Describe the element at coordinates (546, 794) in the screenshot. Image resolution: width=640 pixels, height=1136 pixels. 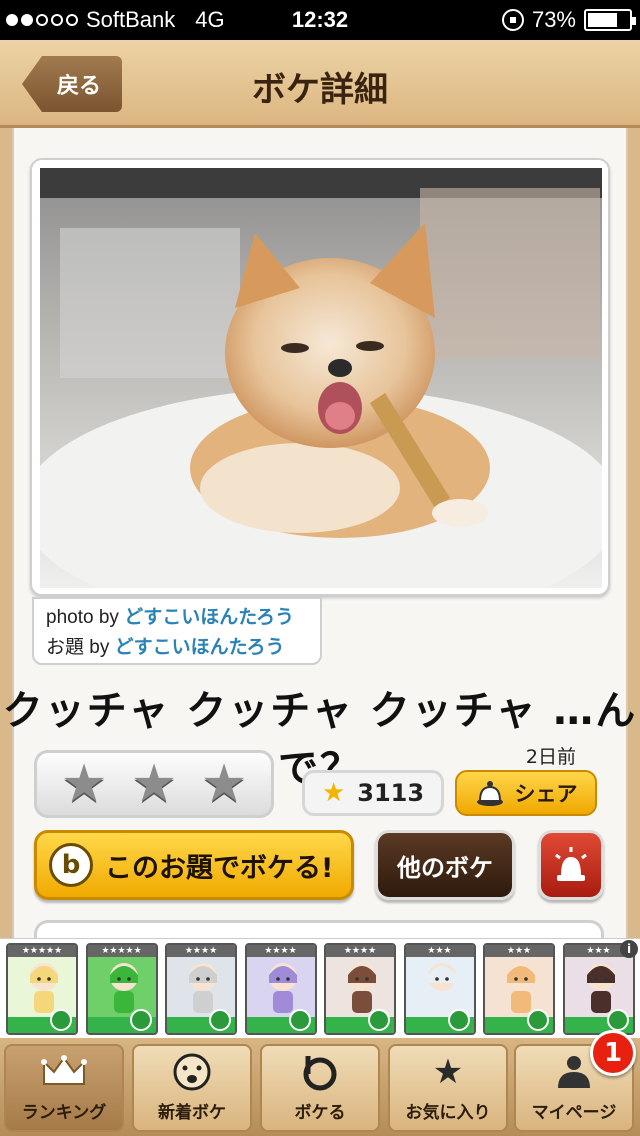
I see `share-label: シェア` at that location.